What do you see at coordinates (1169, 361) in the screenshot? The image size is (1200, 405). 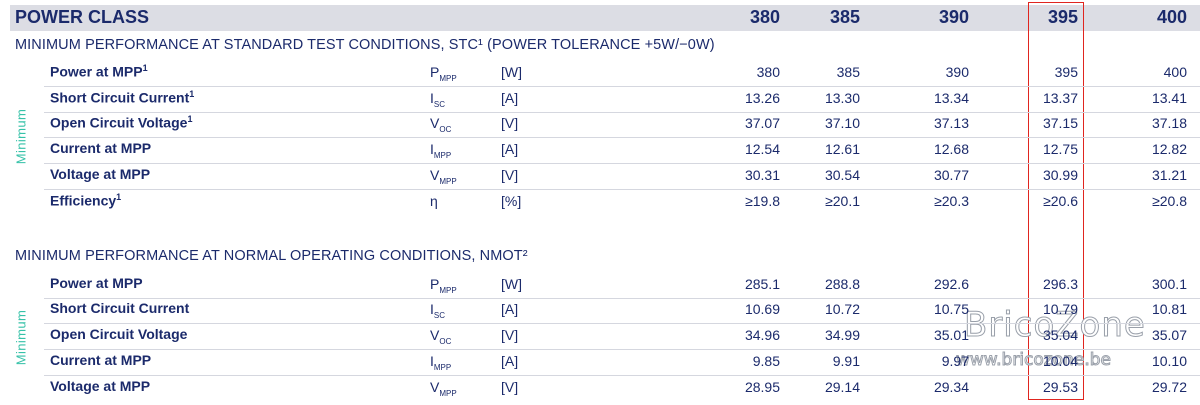 I see `nmot-value-400: 10.10` at bounding box center [1169, 361].